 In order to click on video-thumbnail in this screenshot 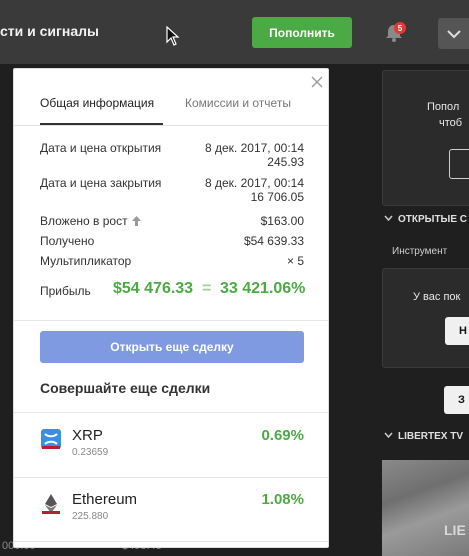, I will do `click(425, 508)`.